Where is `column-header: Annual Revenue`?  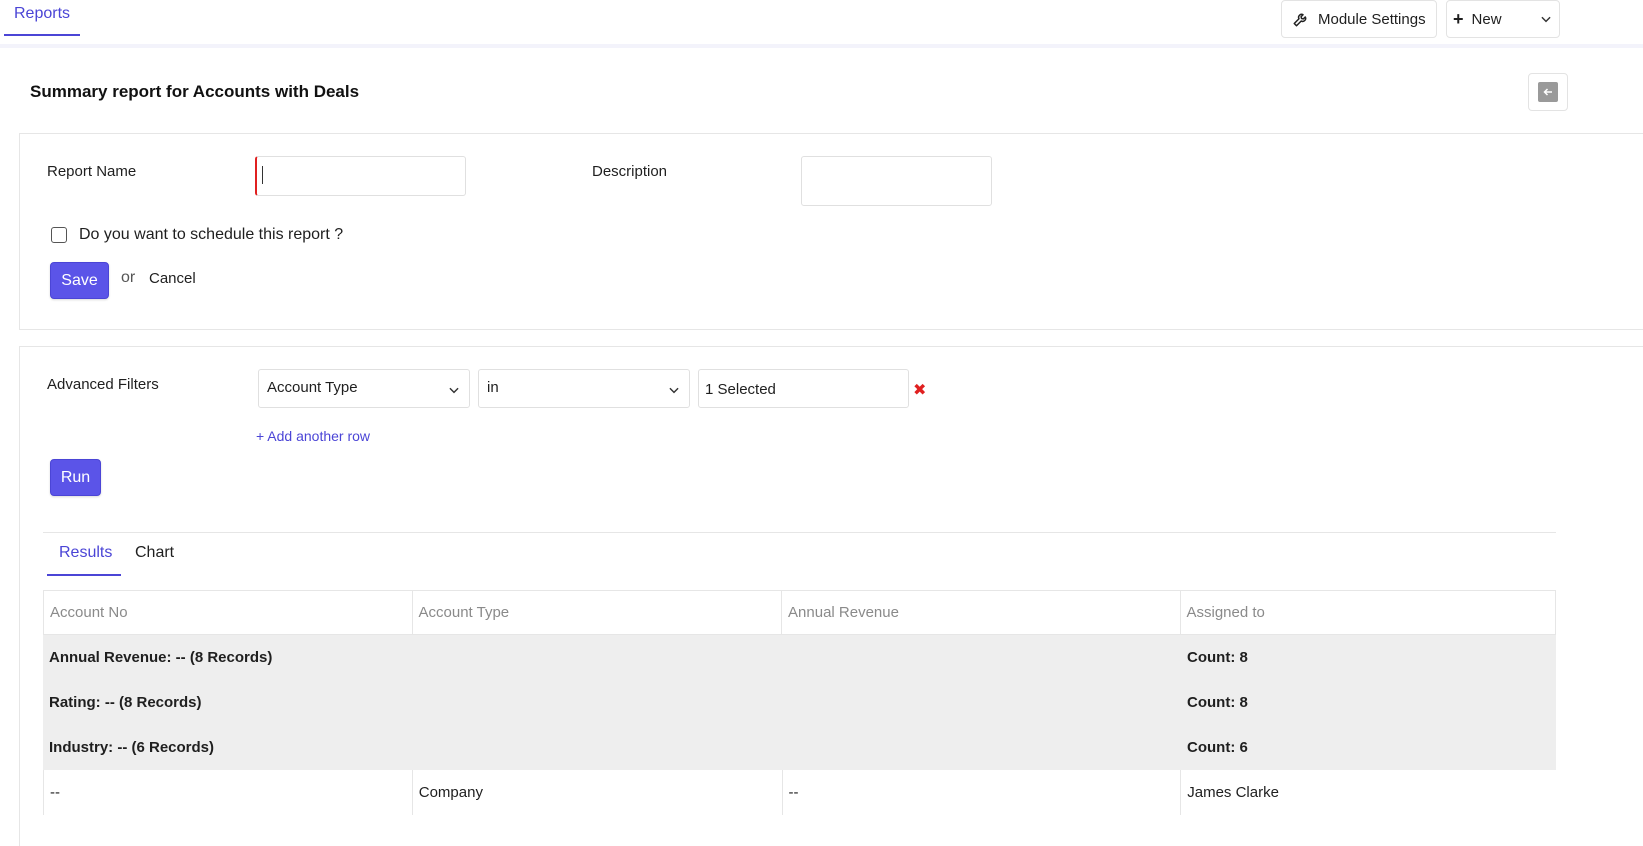
column-header: Annual Revenue is located at coordinates (981, 612).